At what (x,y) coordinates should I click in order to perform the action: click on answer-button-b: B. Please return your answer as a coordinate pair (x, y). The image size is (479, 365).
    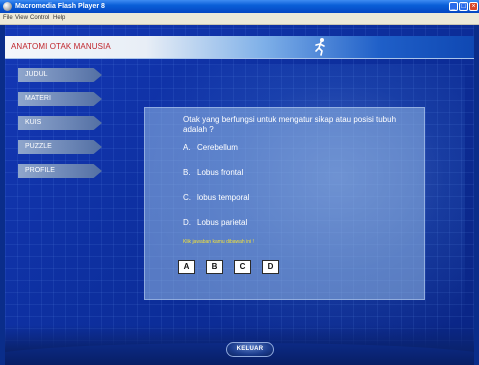
    Looking at the image, I should click on (214, 267).